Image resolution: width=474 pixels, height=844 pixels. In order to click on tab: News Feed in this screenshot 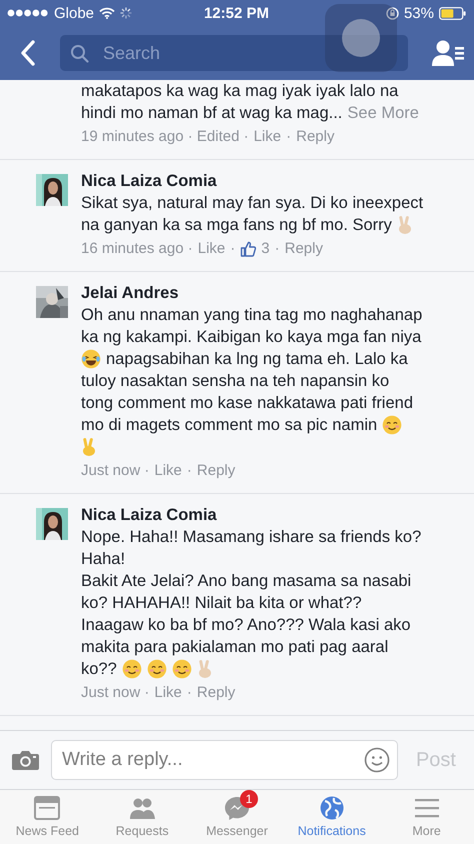, I will do `click(47, 817)`.